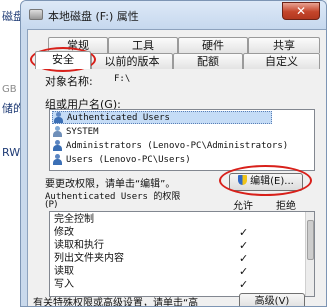 Image resolution: width=327 pixels, height=307 pixels. What do you see at coordinates (113, 197) in the screenshot?
I see `permissions-header: Authenticated Users 的权限` at bounding box center [113, 197].